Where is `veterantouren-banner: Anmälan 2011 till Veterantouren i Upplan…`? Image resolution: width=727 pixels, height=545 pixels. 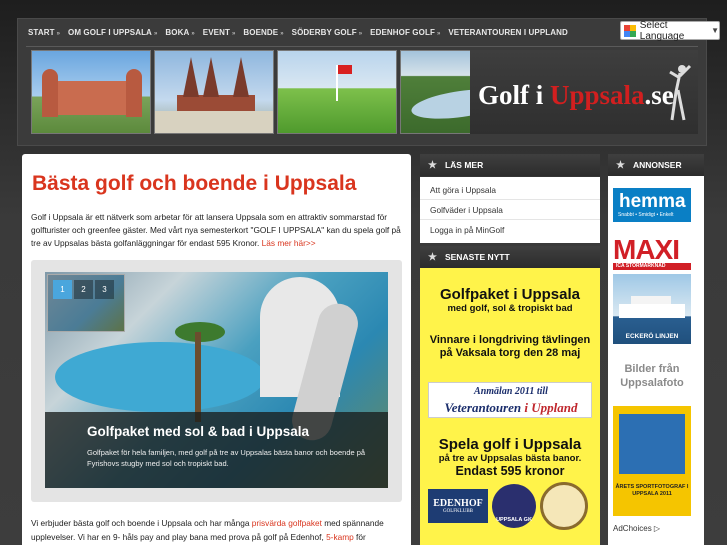 veterantouren-banner: Anmälan 2011 till Veterantouren i Upplan… is located at coordinates (510, 400).